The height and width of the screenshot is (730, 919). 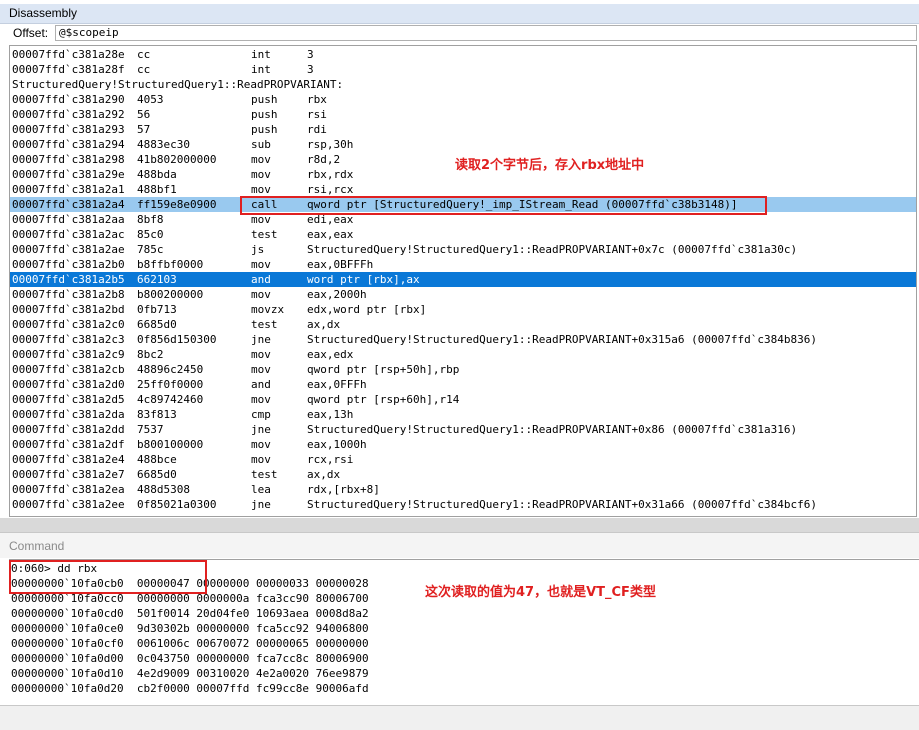 I want to click on disassembly-row: 00007ffd`c381a2d0 25ff0f0000 and eax,0FFFh, so click(x=463, y=384).